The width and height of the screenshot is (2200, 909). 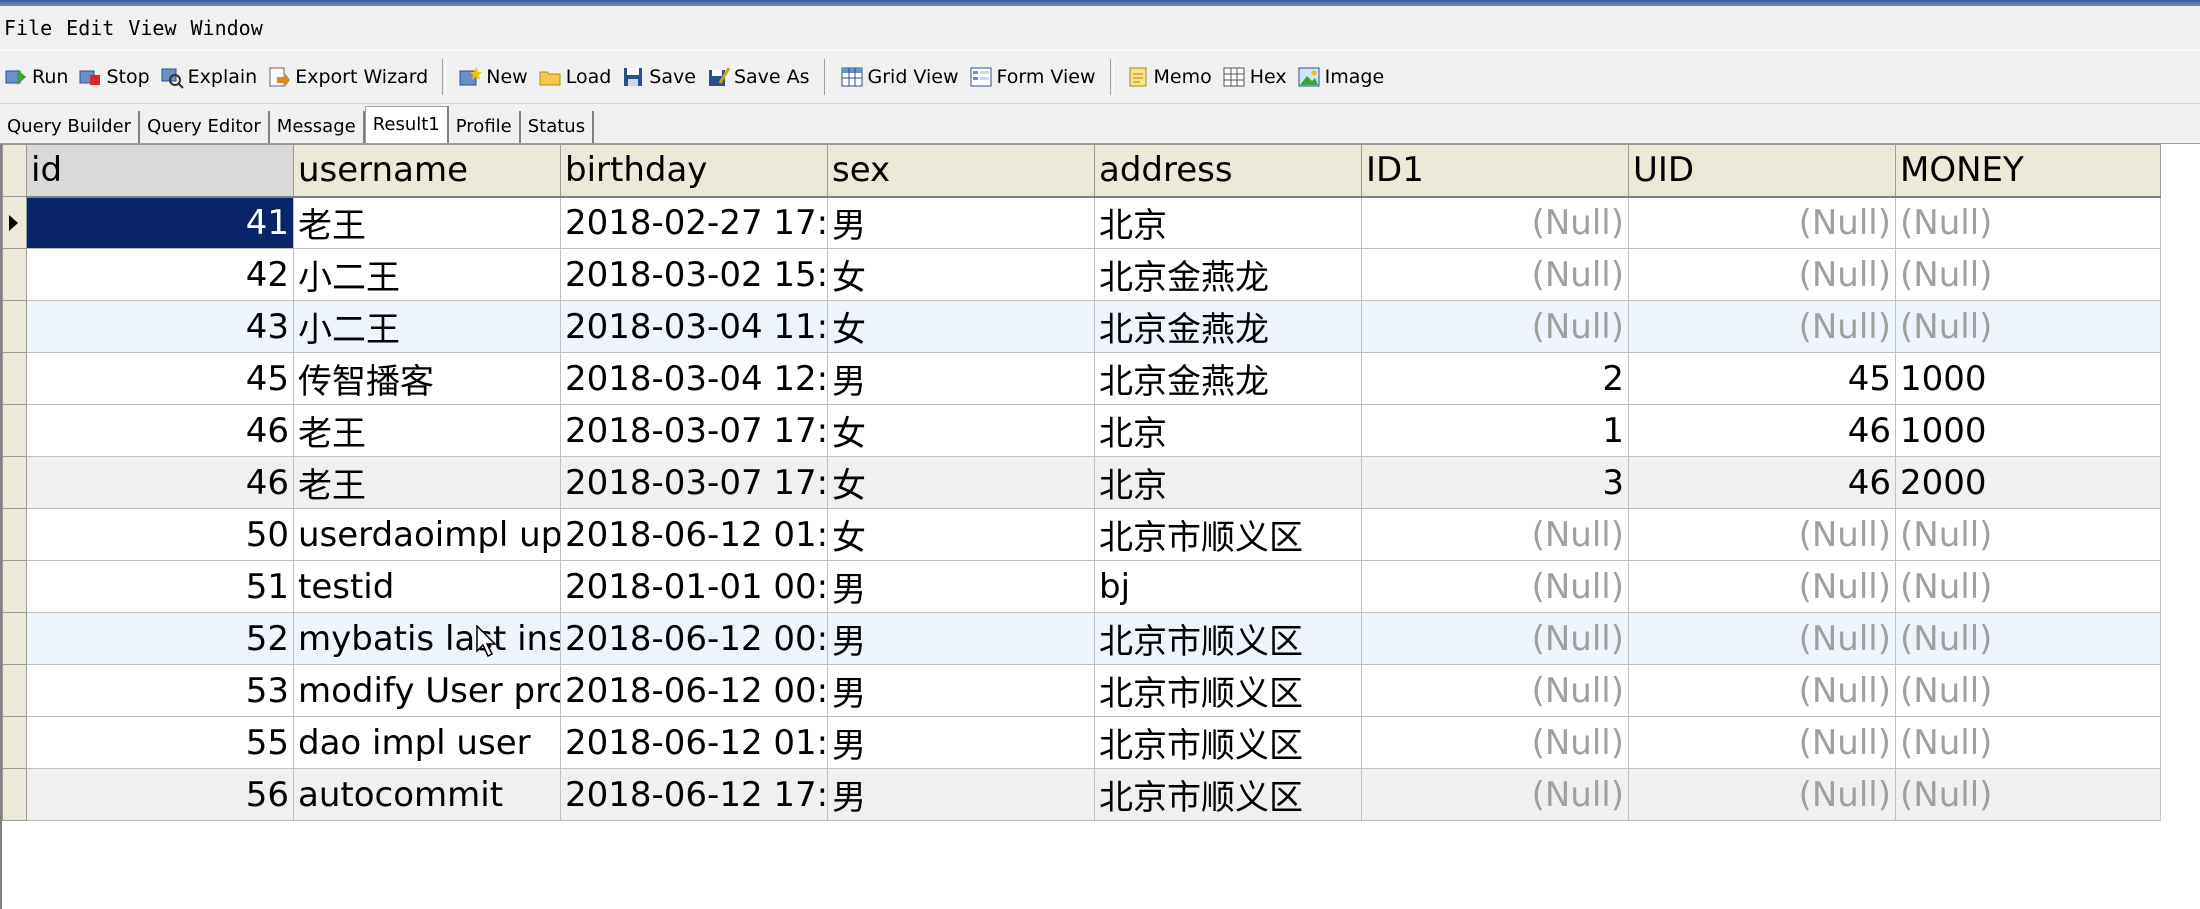 What do you see at coordinates (160, 430) in the screenshot?
I see `cell-id: 46` at bounding box center [160, 430].